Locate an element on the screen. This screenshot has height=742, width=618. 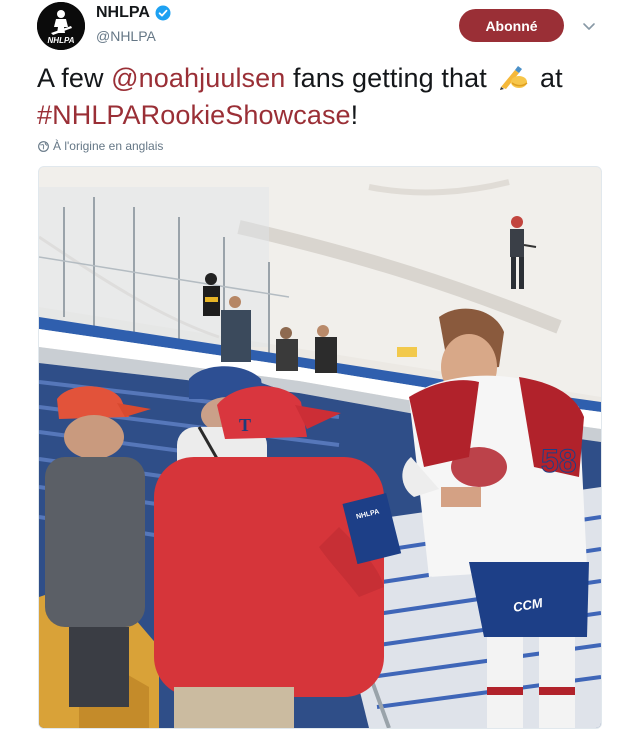
tweet-text-part: A few is located at coordinates (74, 78).